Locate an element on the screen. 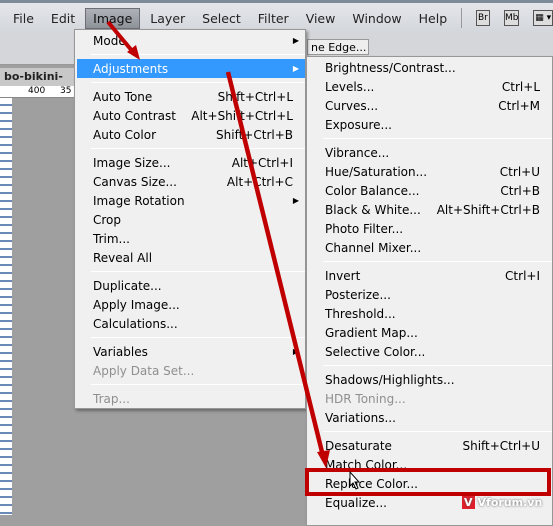  watermark-text: Vforum.vn is located at coordinates (510, 502).